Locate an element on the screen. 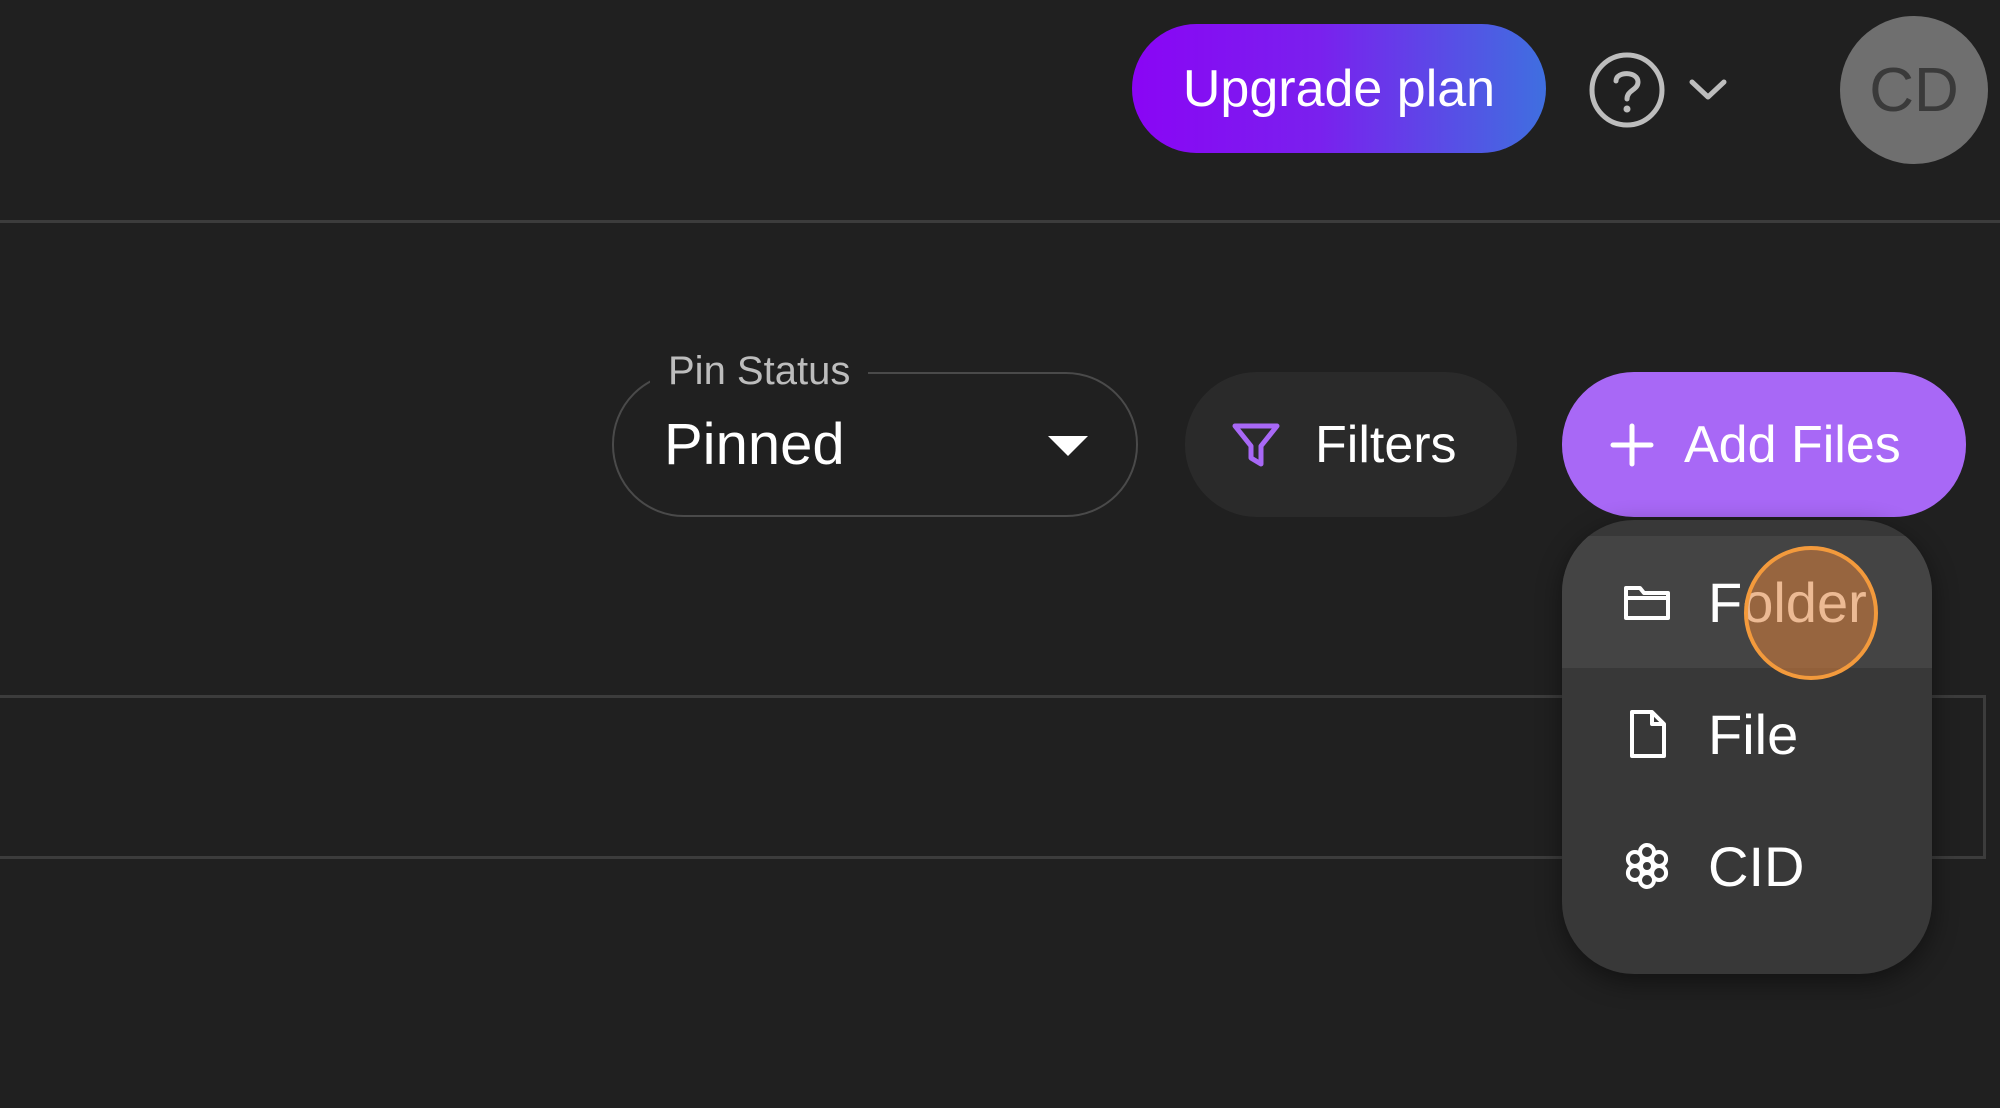  plus-icon is located at coordinates (1632, 445).